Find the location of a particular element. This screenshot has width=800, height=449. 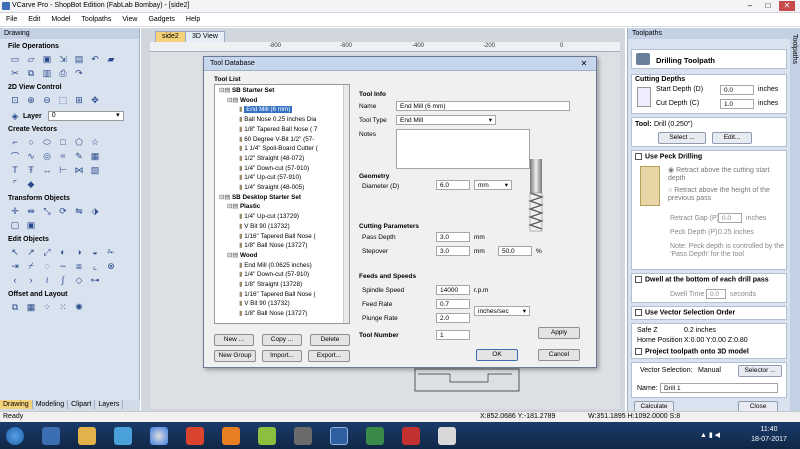

node-icon: ◆ is located at coordinates (31, 184).